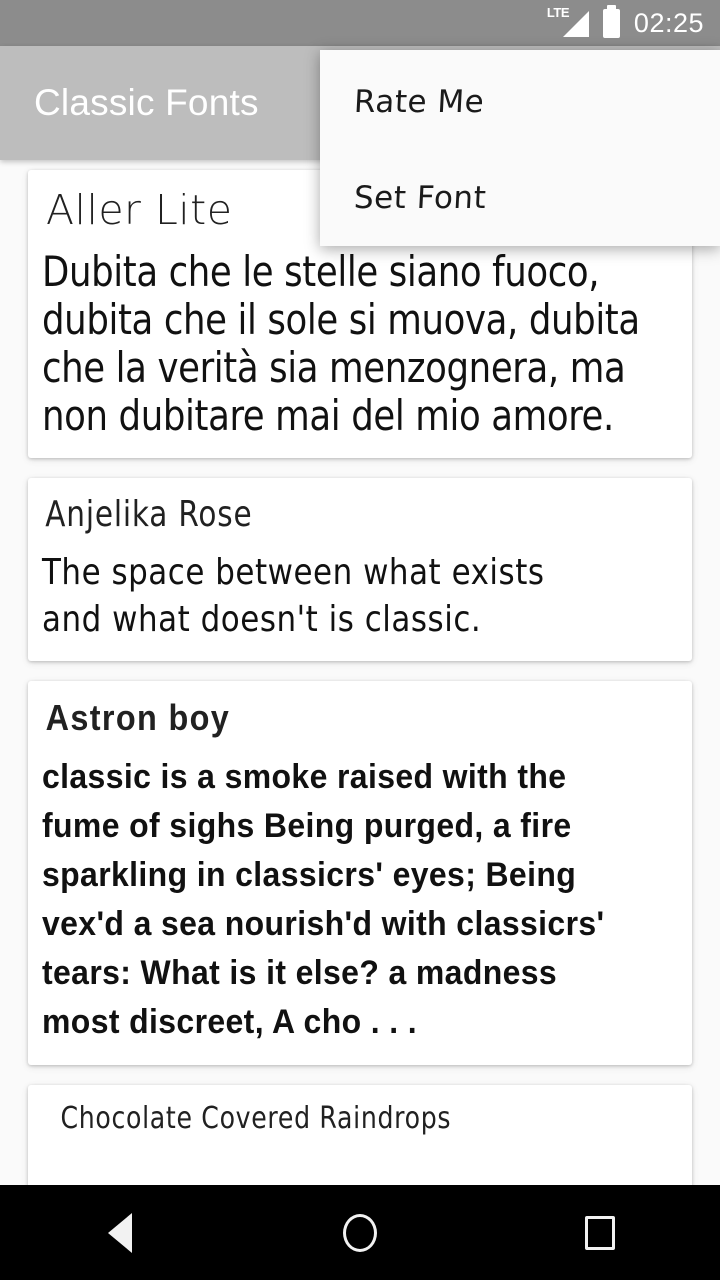 The height and width of the screenshot is (1280, 720). I want to click on font-name-label: Chocolate Covered Raindrops, so click(256, 1118).